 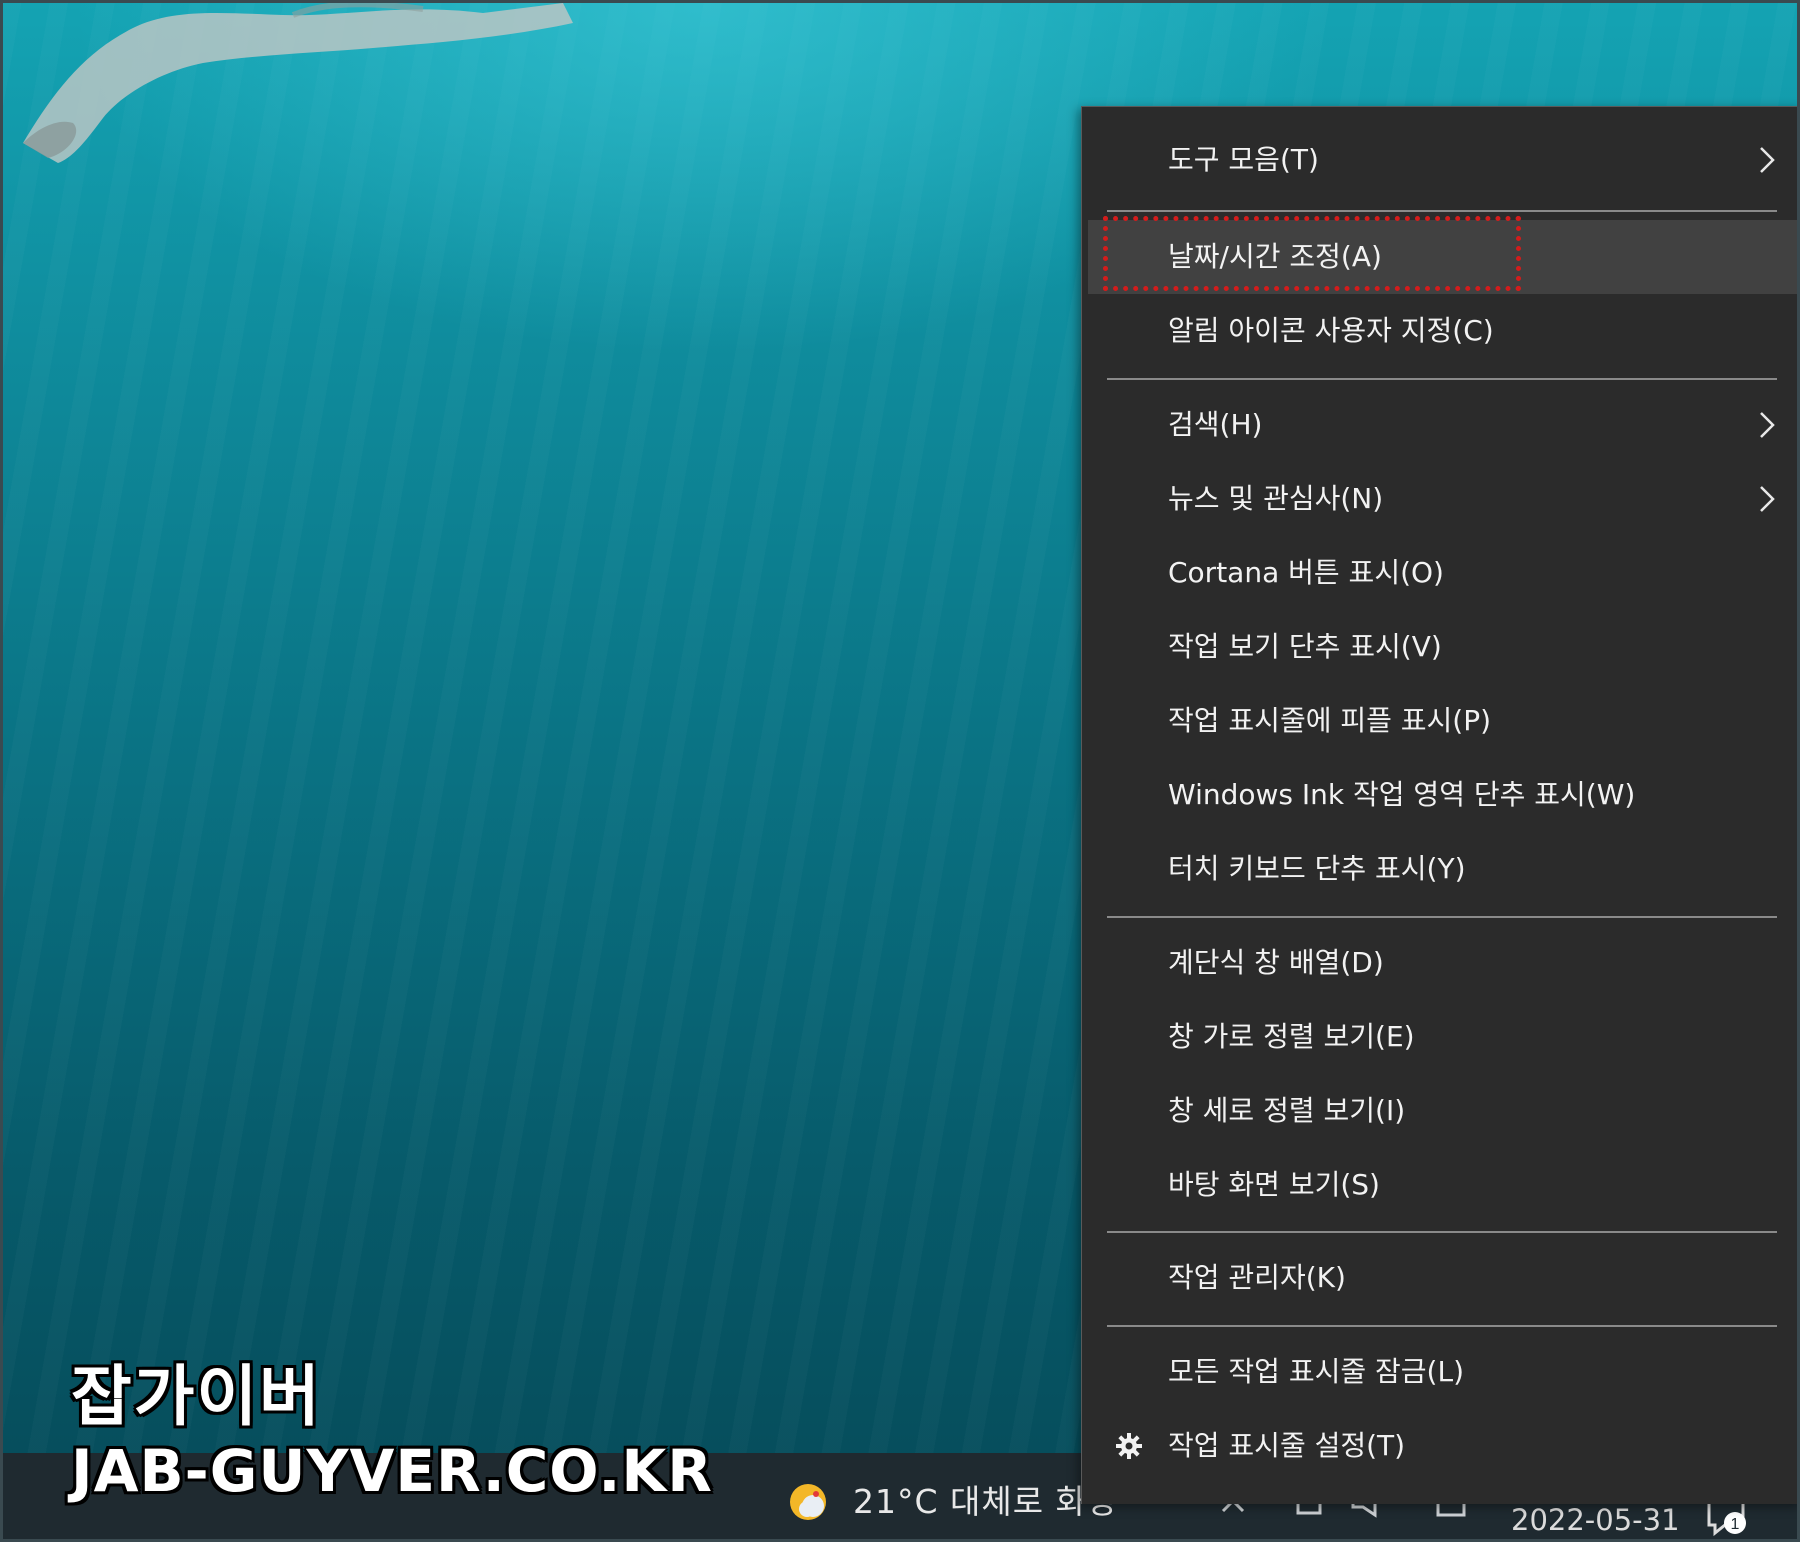 What do you see at coordinates (392, 1471) in the screenshot?
I see `watermark-url: JAB-GUYVER.CO.KR` at bounding box center [392, 1471].